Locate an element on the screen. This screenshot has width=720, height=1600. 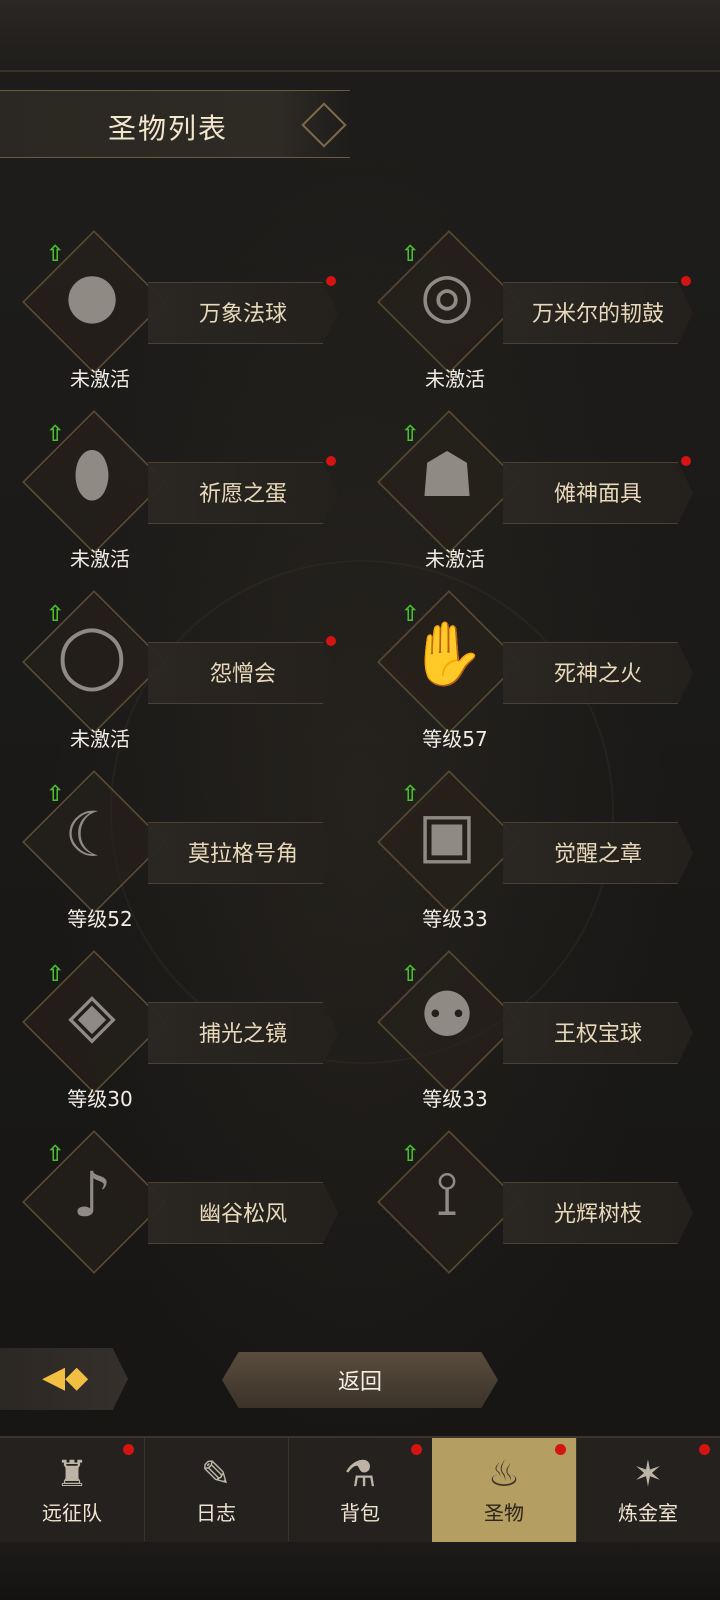
relic-item: ♪ ⇧ 幽谷松风 is located at coordinates (178, 1210).